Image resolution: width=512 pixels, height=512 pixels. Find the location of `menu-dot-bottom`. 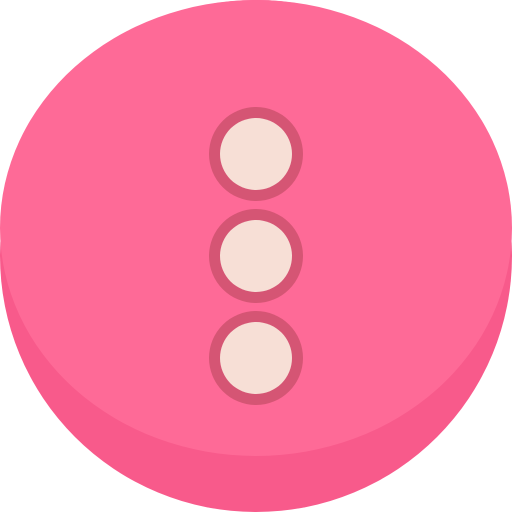

menu-dot-bottom is located at coordinates (256, 358).